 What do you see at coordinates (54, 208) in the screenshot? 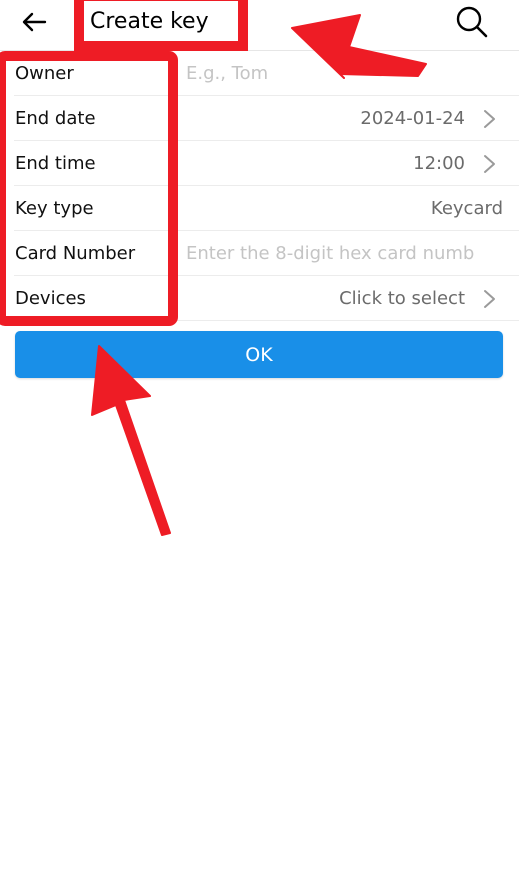
I see `key-type-label: Key type` at bounding box center [54, 208].